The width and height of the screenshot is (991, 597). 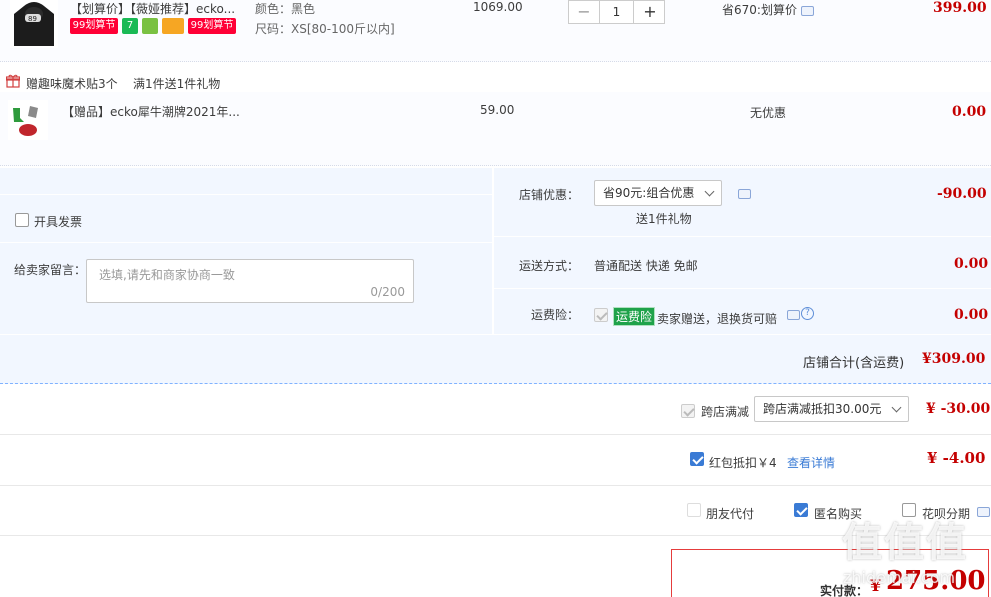 What do you see at coordinates (495, 410) in the screenshot?
I see `cross-store-row: 跨店满减 跨店满减抵扣30.00元 ¥ -30.00` at bounding box center [495, 410].